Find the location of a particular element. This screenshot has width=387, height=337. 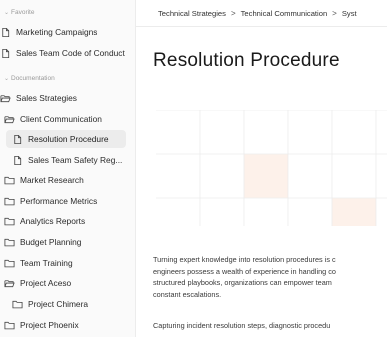

sidebar-item-team-training: Team Training is located at coordinates (66, 263).